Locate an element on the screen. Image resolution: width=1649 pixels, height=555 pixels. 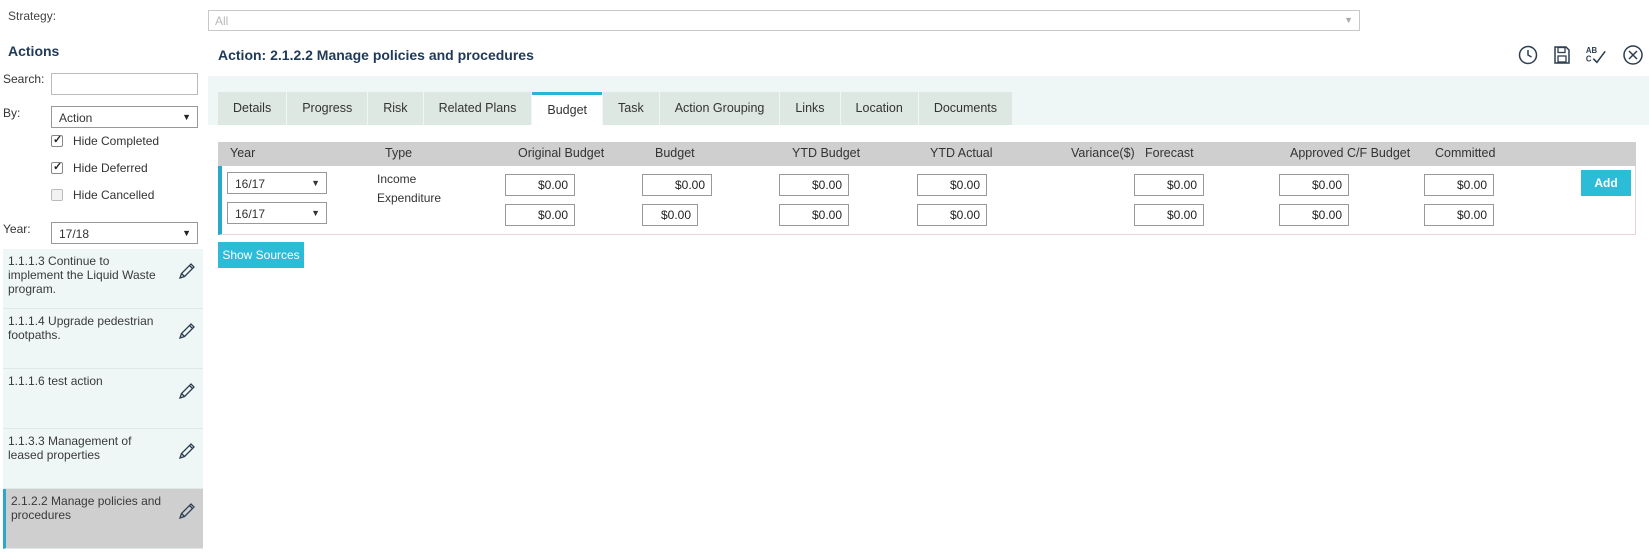
add-button: Add is located at coordinates (1606, 183).